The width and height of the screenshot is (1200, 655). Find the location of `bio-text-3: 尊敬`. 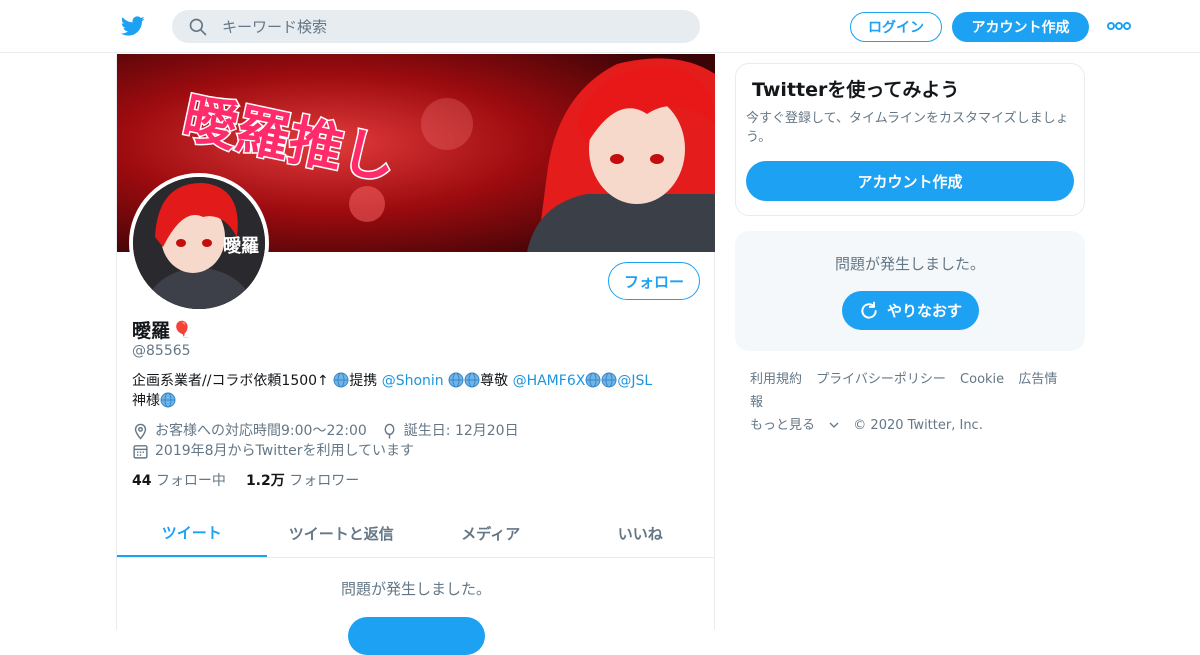

bio-text-3: 尊敬 is located at coordinates (496, 381).